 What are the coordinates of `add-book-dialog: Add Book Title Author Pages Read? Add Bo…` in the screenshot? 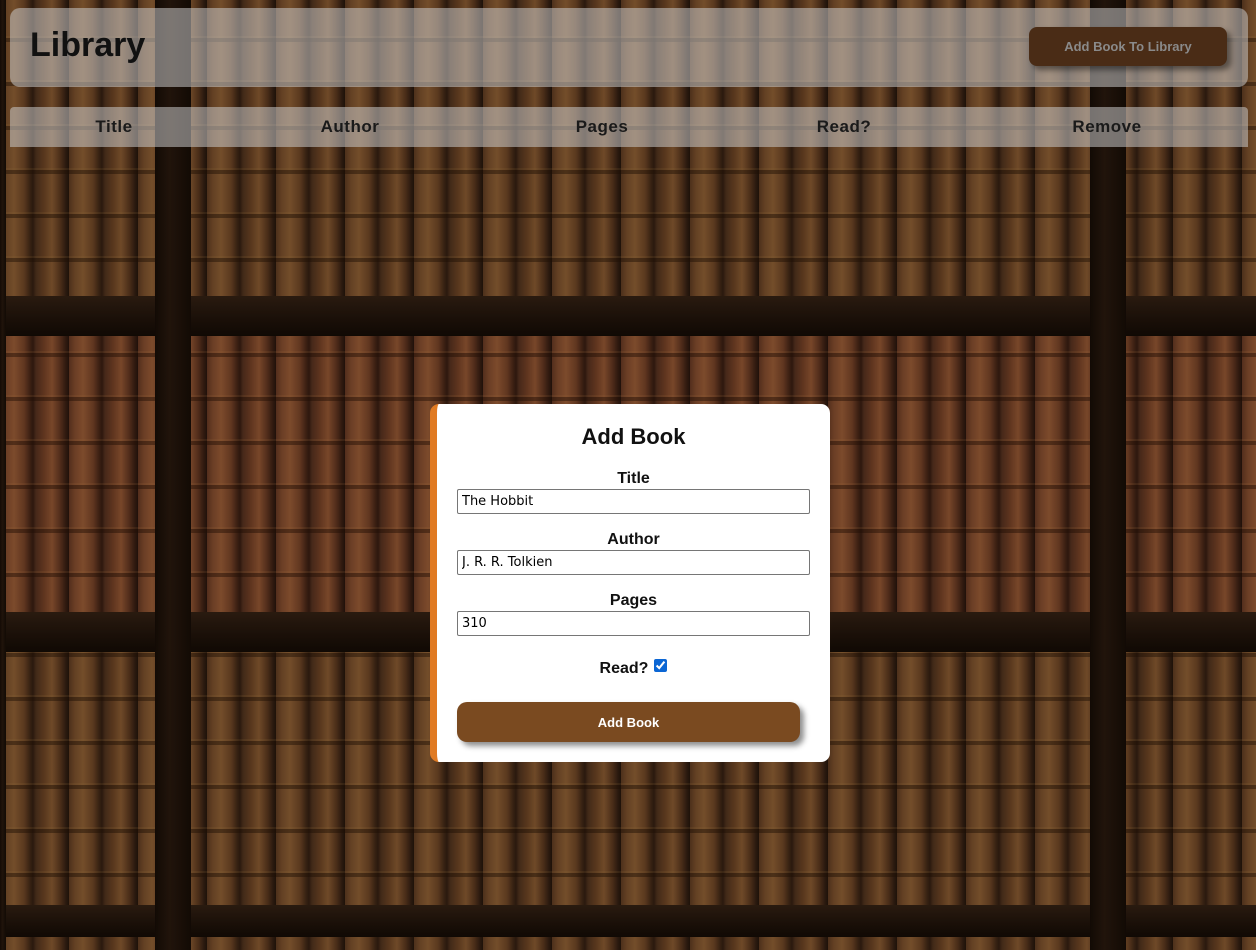 It's located at (630, 583).